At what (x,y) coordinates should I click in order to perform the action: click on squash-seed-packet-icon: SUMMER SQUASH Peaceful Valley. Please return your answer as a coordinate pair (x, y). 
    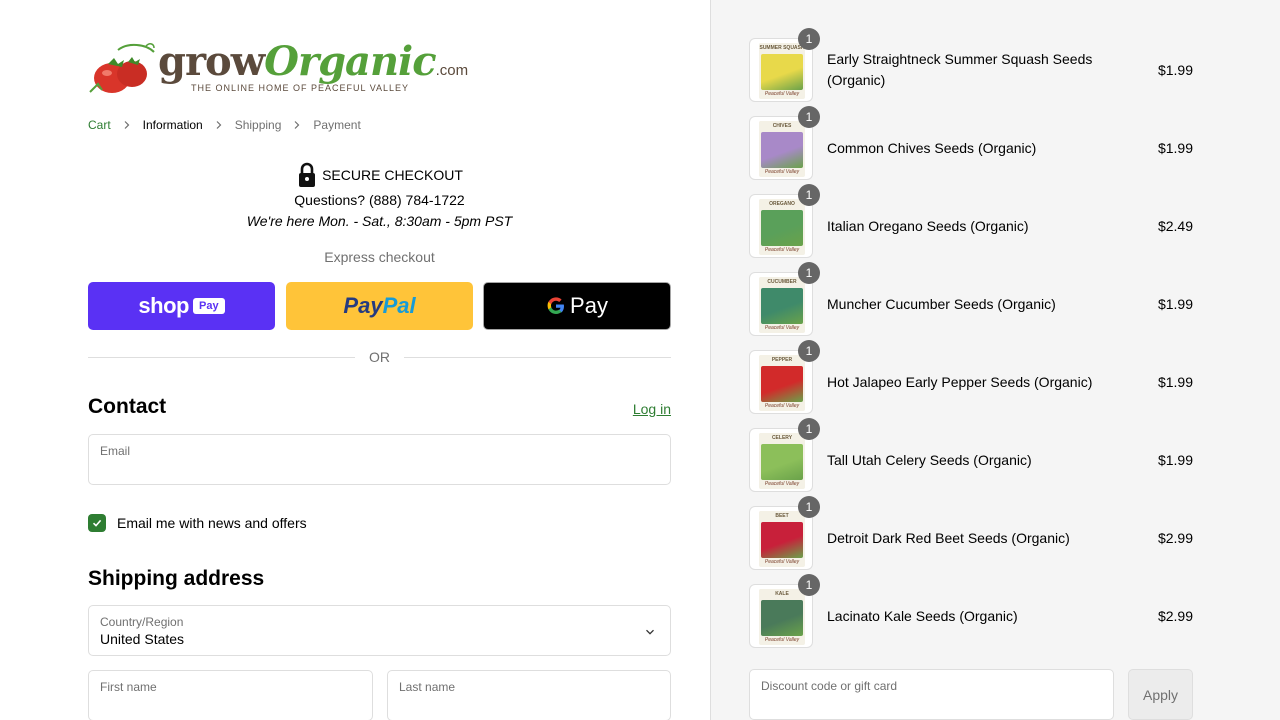
    Looking at the image, I should click on (782, 71).